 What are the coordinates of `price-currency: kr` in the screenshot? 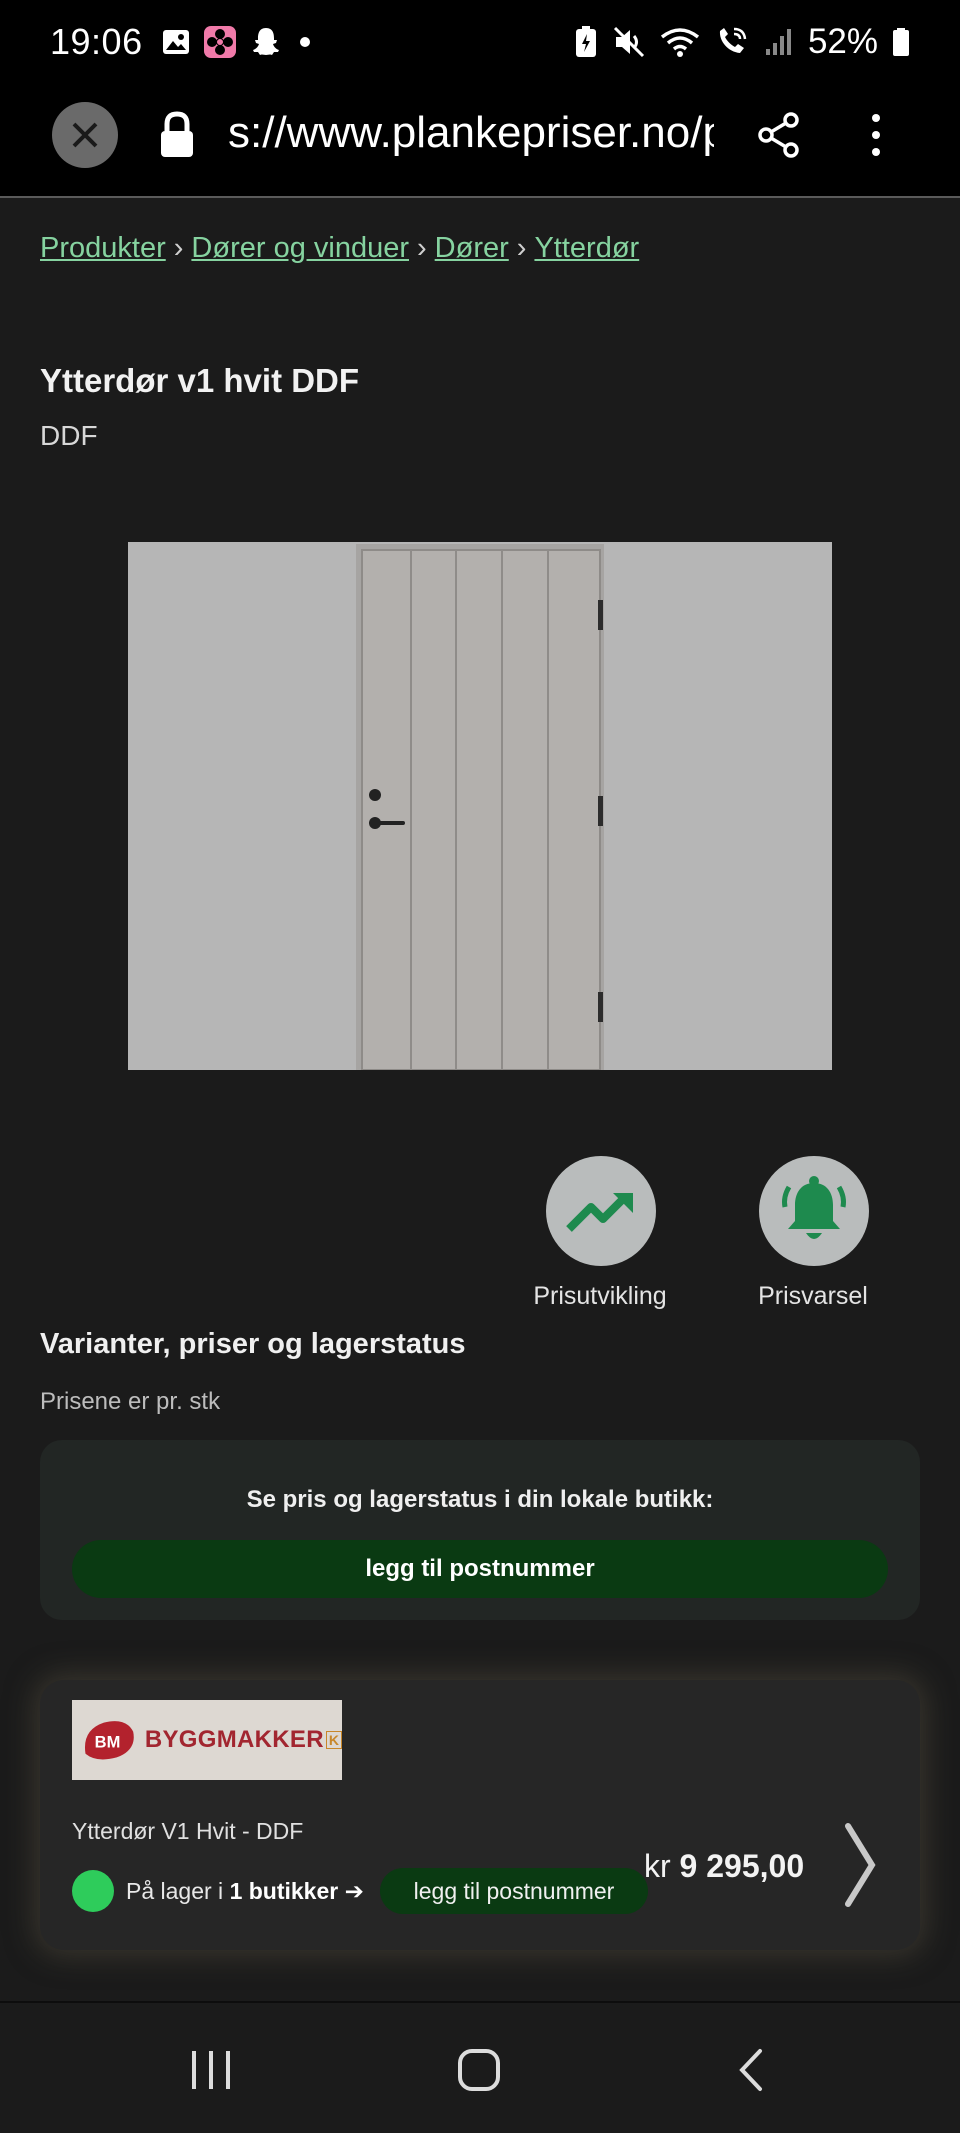 It's located at (657, 1866).